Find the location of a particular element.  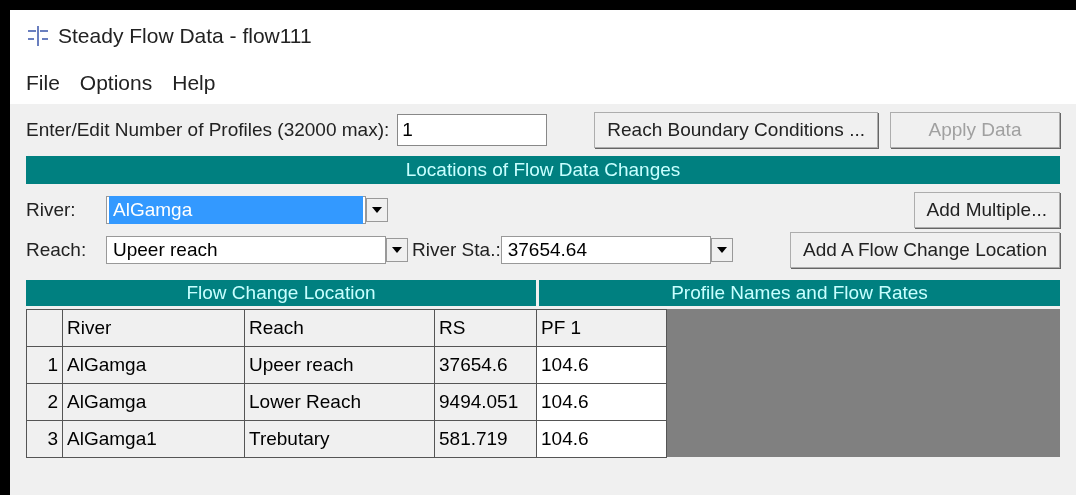

table-cell: AlGamga1 is located at coordinates (153, 439).